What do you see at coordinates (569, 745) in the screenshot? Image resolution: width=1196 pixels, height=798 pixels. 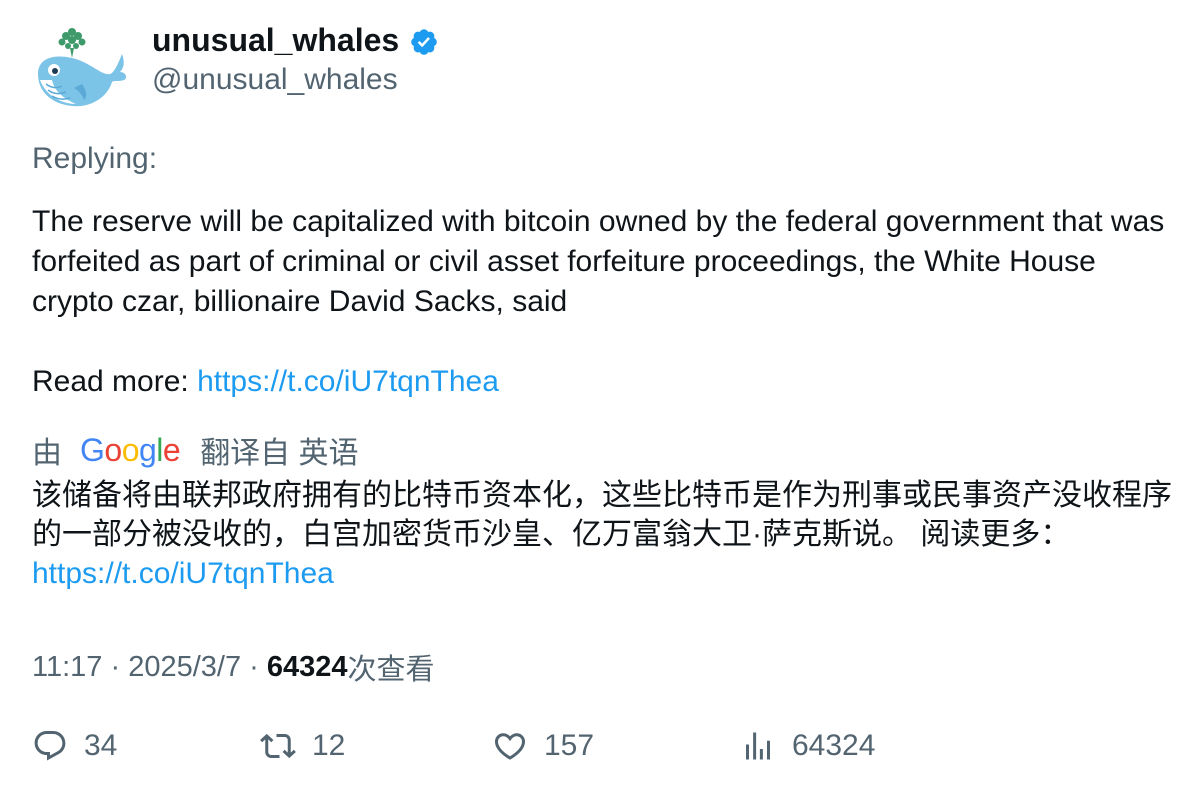 I see `like-count: 157` at bounding box center [569, 745].